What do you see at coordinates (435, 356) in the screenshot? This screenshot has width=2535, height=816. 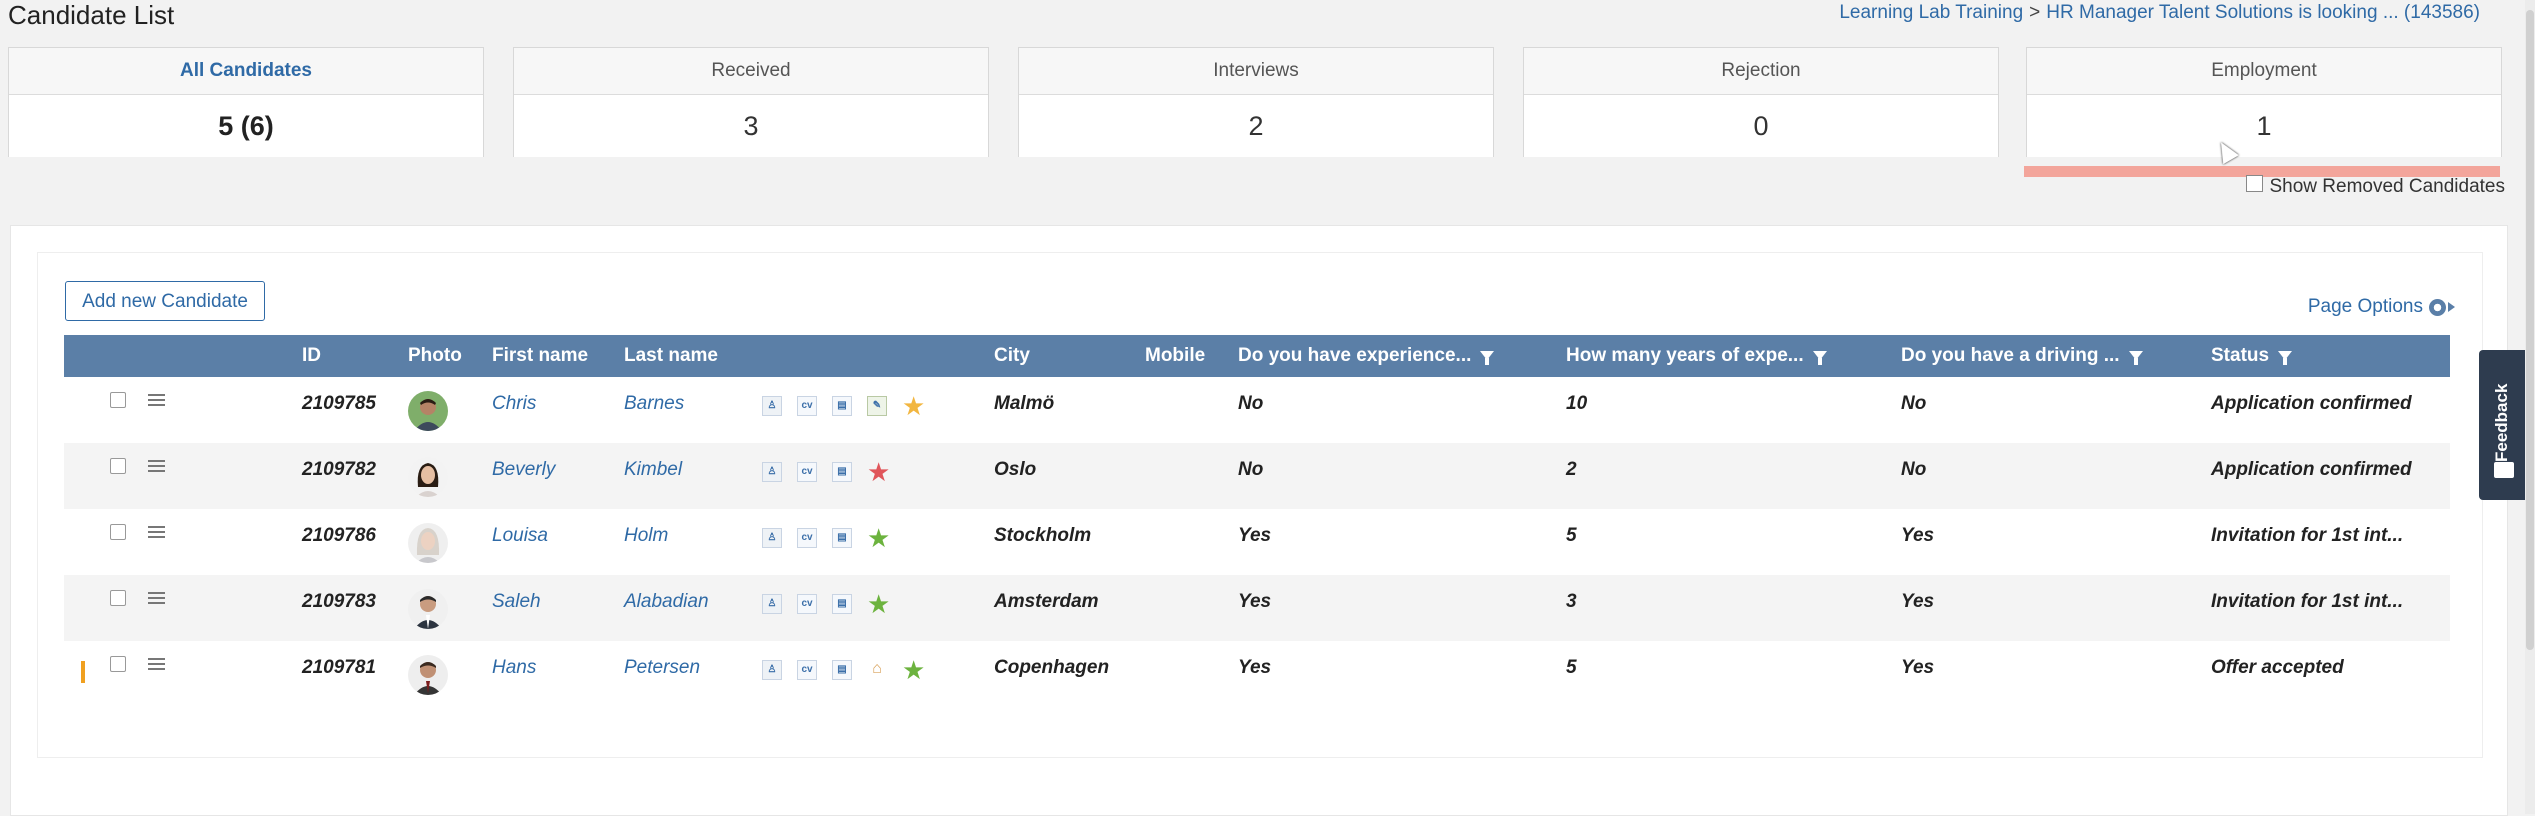 I see `header-photo: Photo` at bounding box center [435, 356].